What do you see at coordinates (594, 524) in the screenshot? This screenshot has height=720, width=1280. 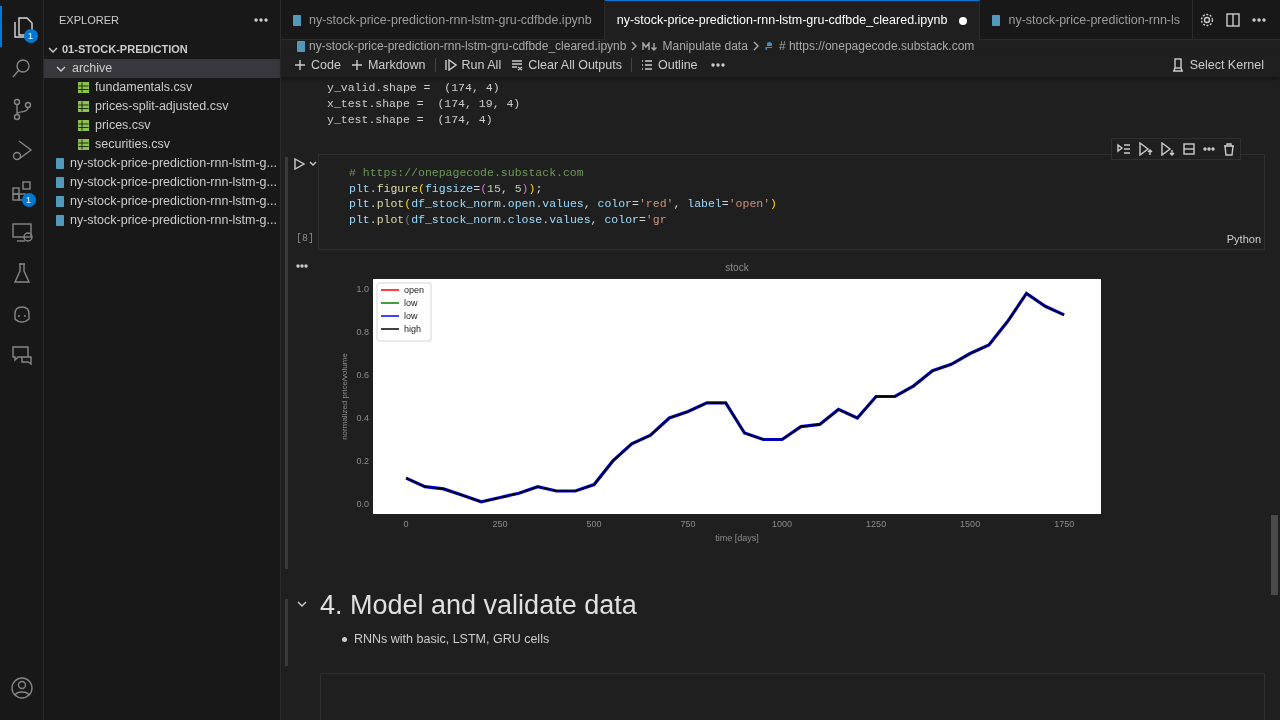 I see `tick-label: 500` at bounding box center [594, 524].